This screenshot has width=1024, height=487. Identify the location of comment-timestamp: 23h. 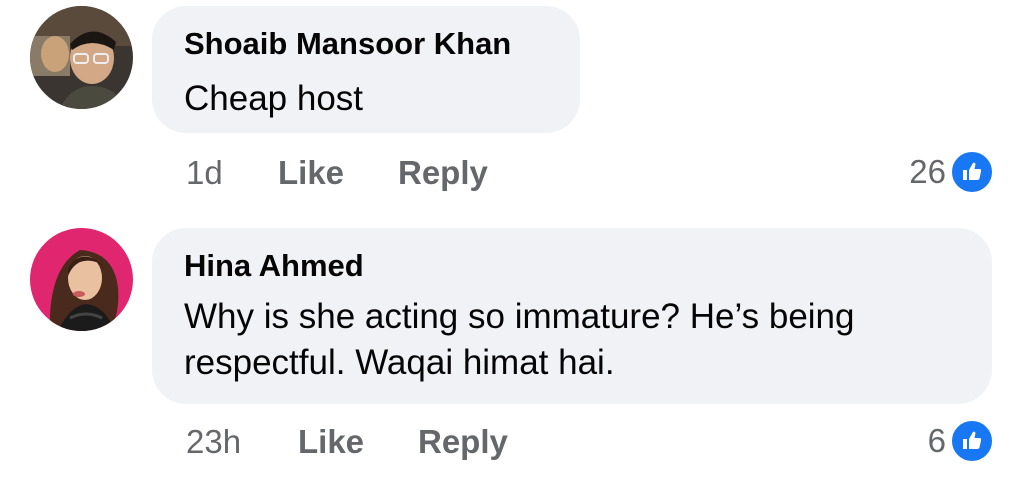
(213, 442).